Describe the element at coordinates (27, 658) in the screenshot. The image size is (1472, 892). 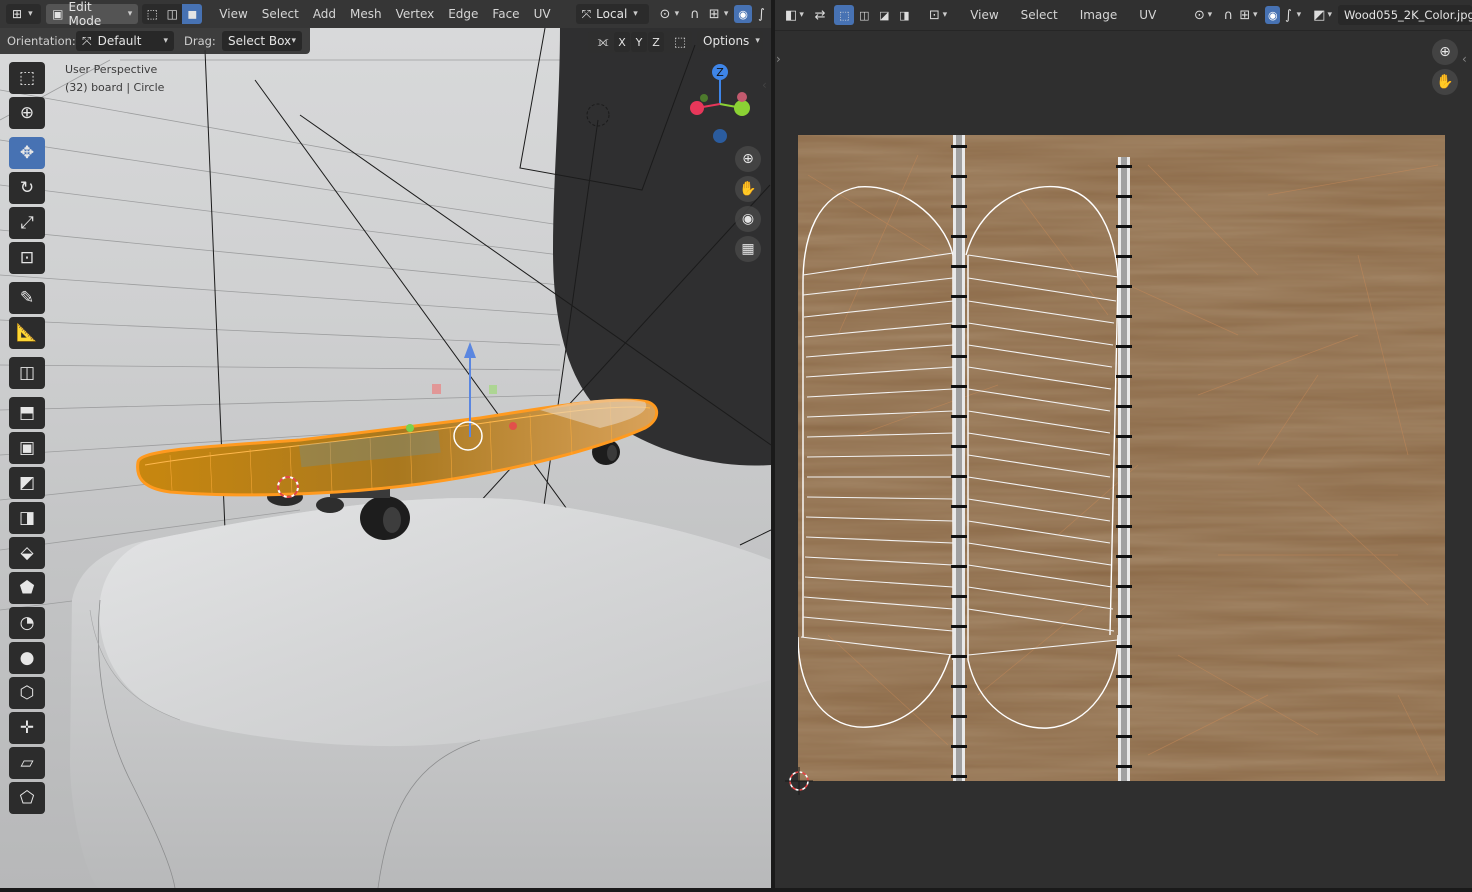
I see `tool-smooth-icon: ●` at that location.